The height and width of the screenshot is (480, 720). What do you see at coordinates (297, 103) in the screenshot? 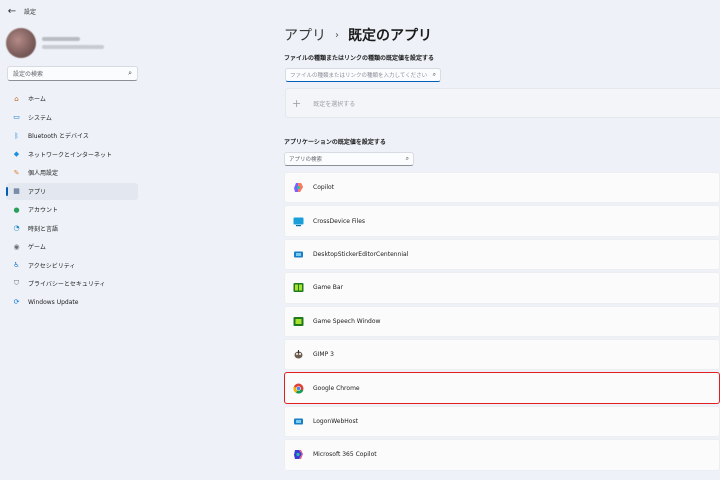
I see `plus-icon: +` at bounding box center [297, 103].